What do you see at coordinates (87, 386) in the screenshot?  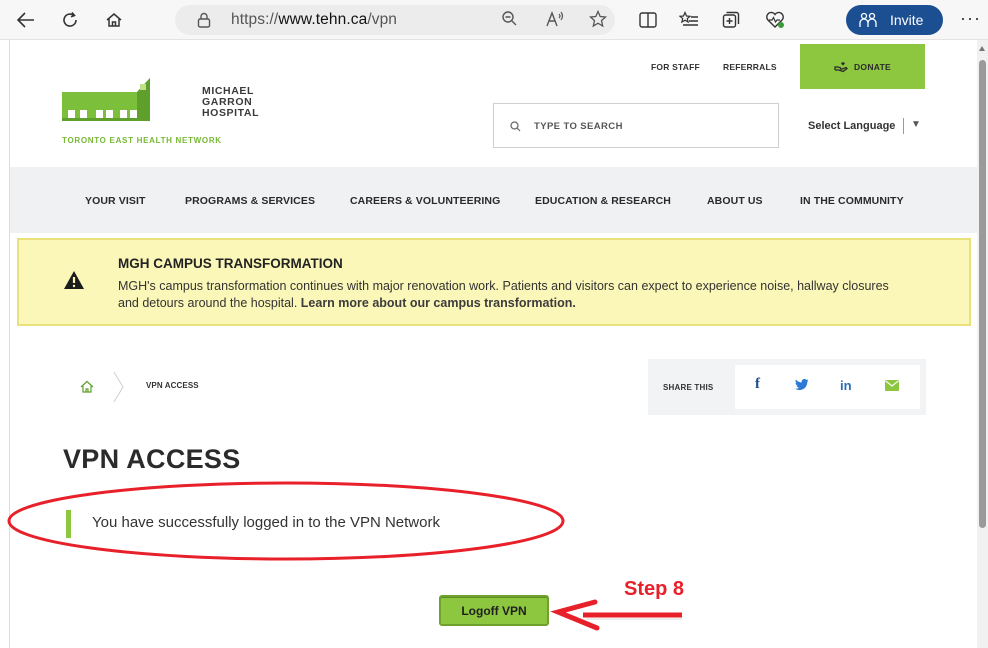 I see `breadcrumb-home-icon` at bounding box center [87, 386].